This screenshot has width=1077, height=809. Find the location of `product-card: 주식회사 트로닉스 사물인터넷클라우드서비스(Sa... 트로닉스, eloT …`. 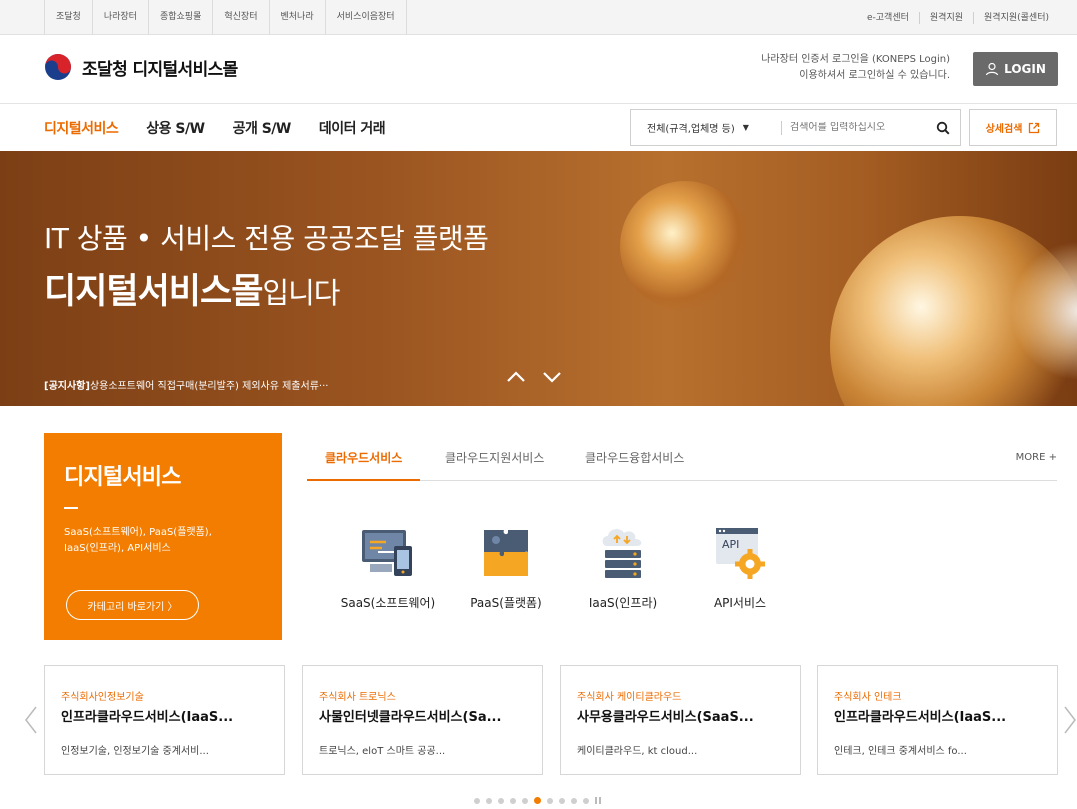

product-card: 주식회사 트로닉스 사물인터넷클라우드서비스(Sa... 트로닉스, eloT … is located at coordinates (422, 720).